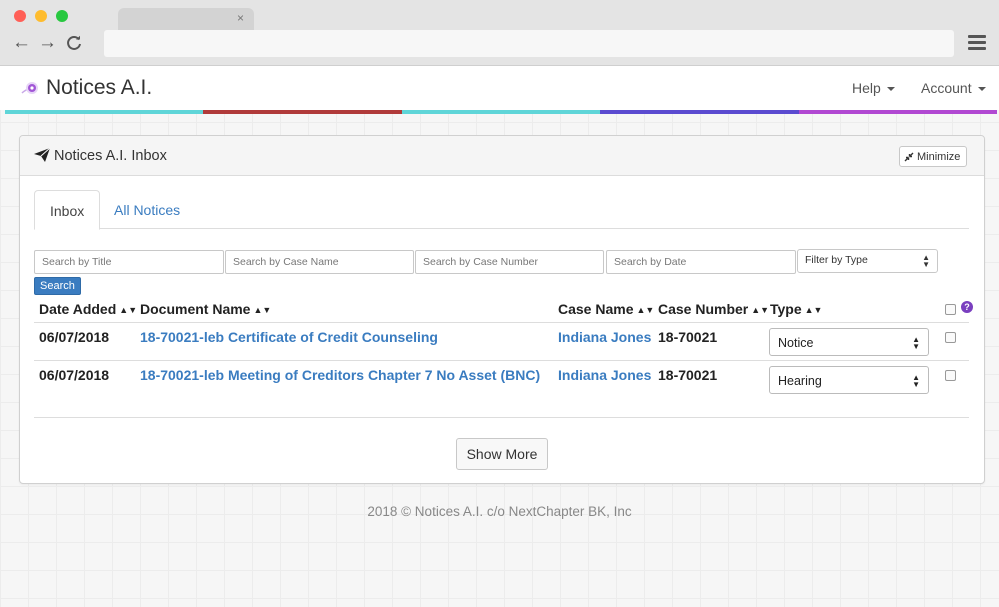 The height and width of the screenshot is (607, 999). Describe the element at coordinates (946, 88) in the screenshot. I see `account-label: Account` at that location.